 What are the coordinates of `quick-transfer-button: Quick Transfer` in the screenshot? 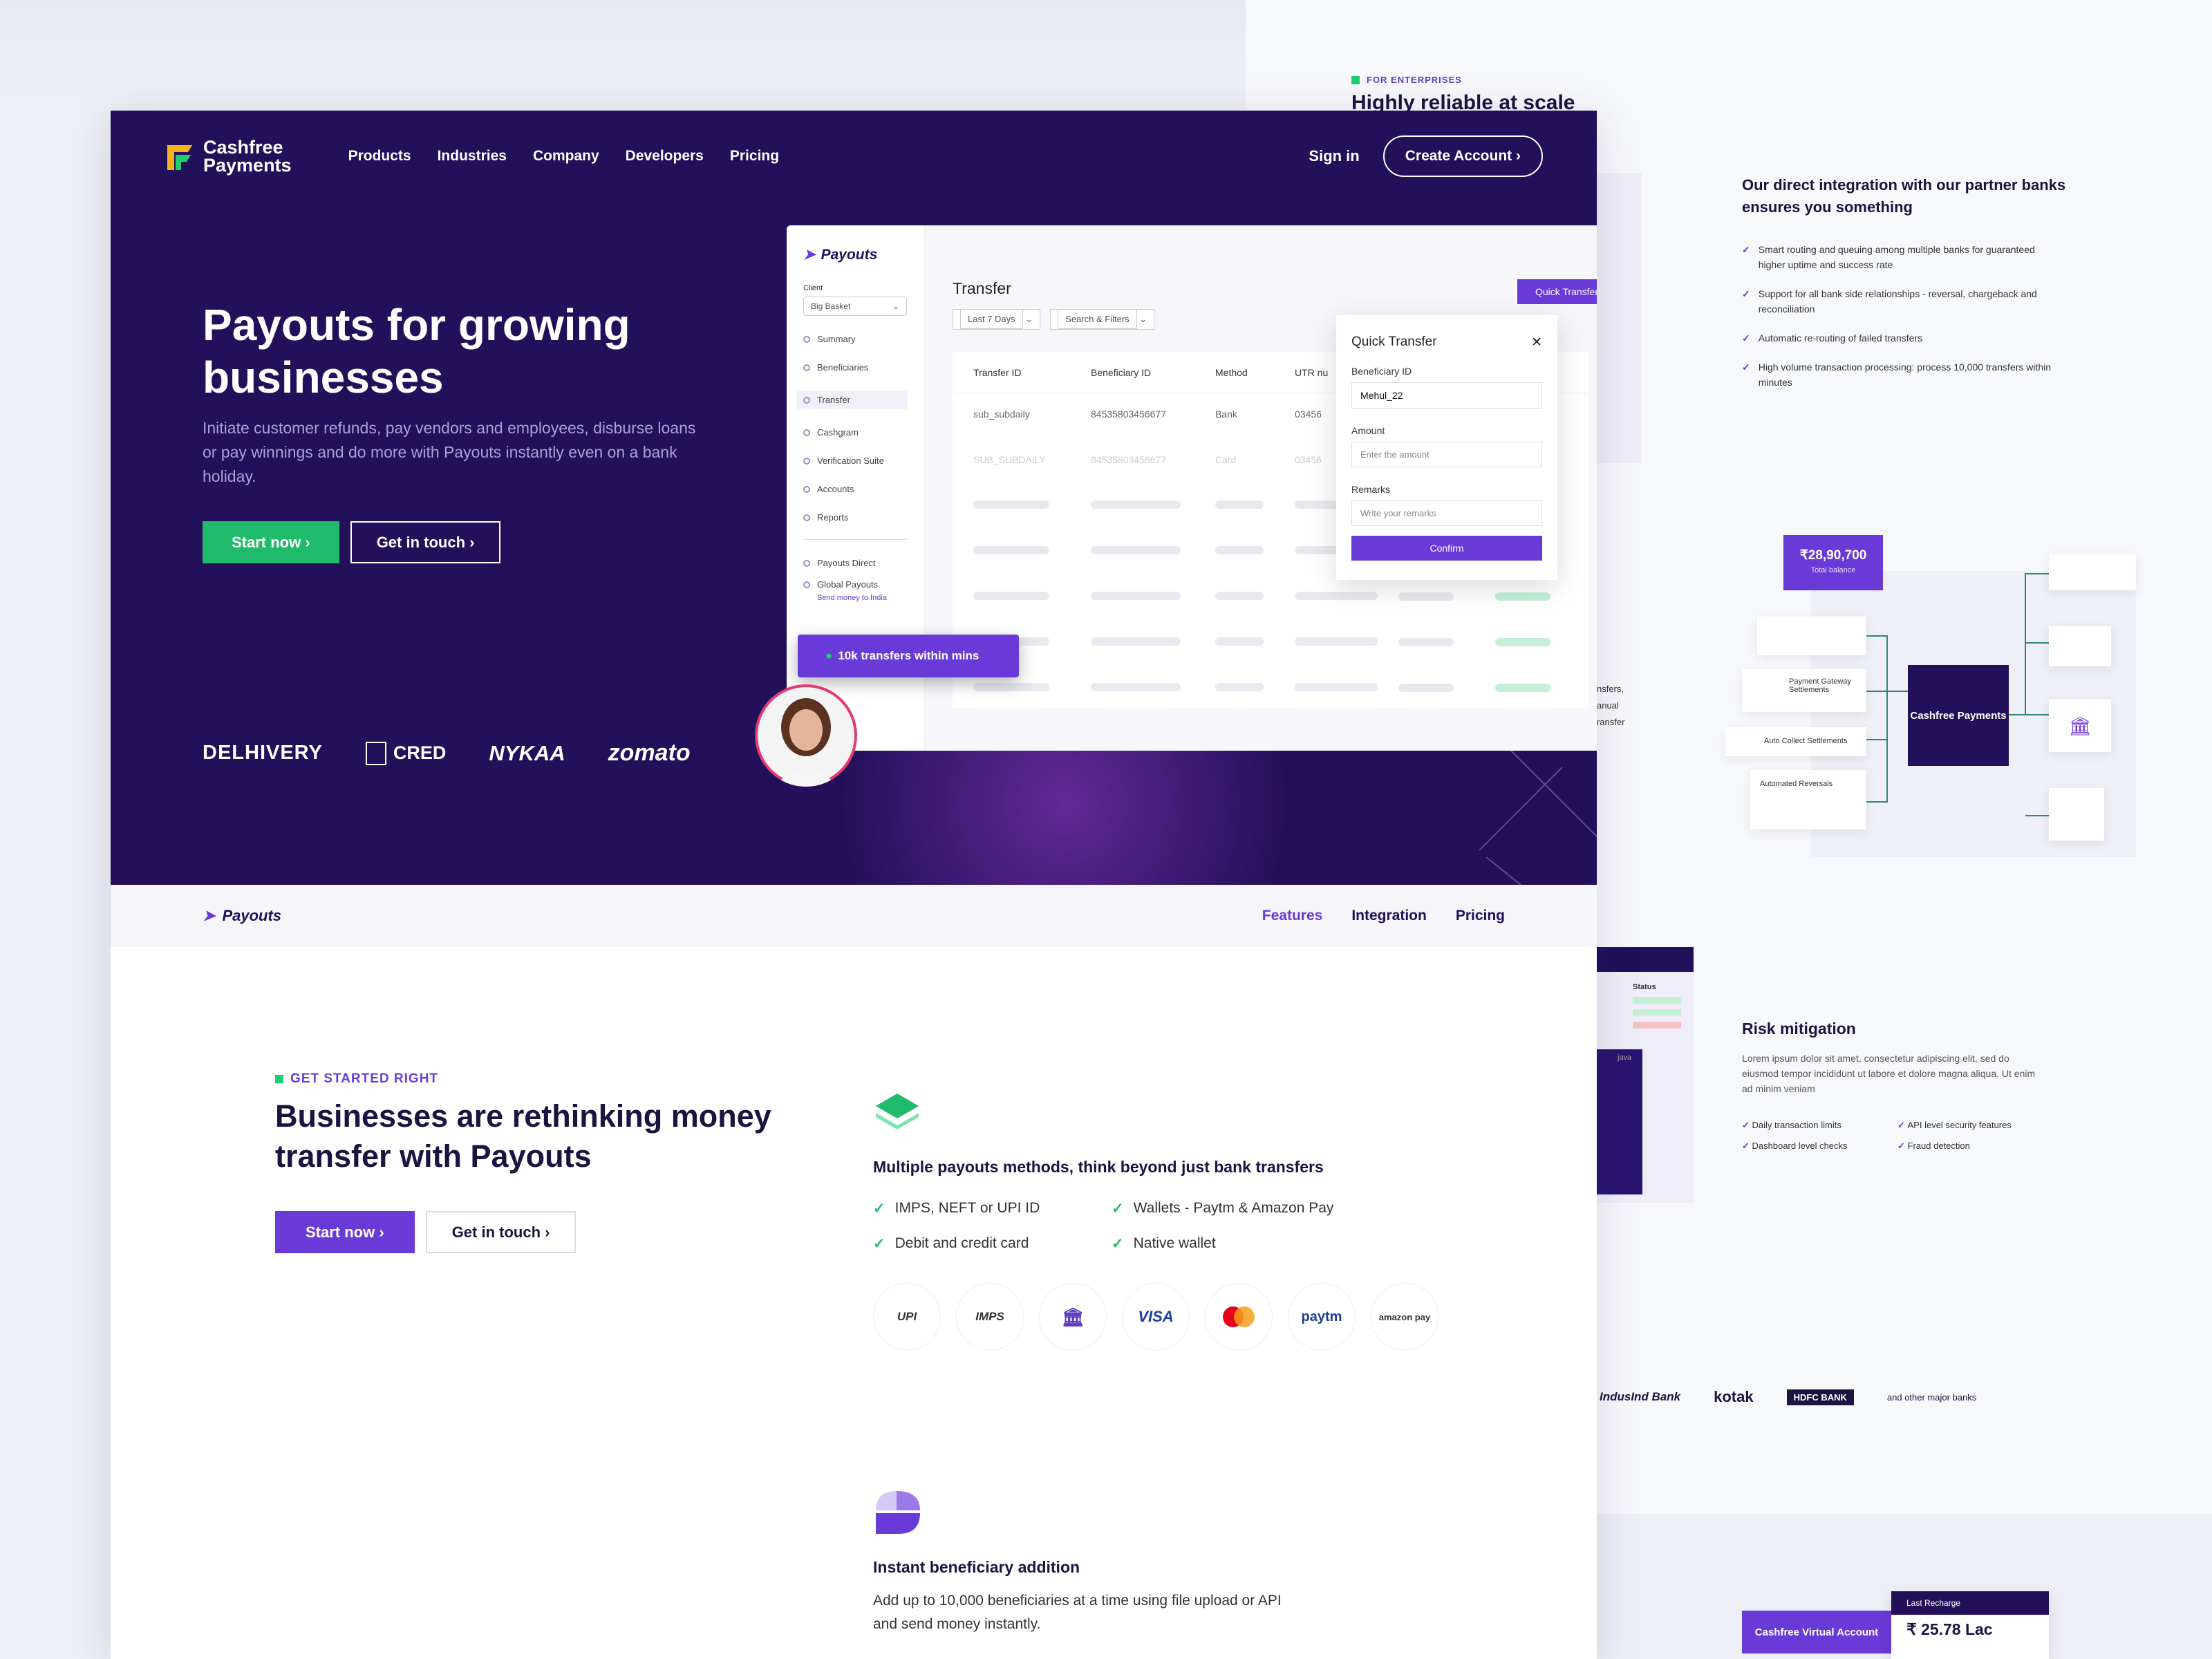 It's located at (1557, 291).